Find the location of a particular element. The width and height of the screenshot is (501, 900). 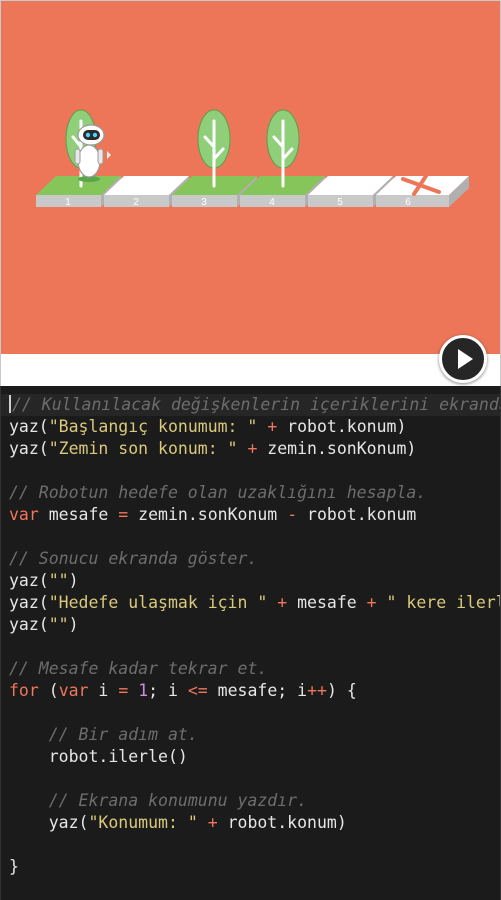

code-token: - is located at coordinates (292, 514).